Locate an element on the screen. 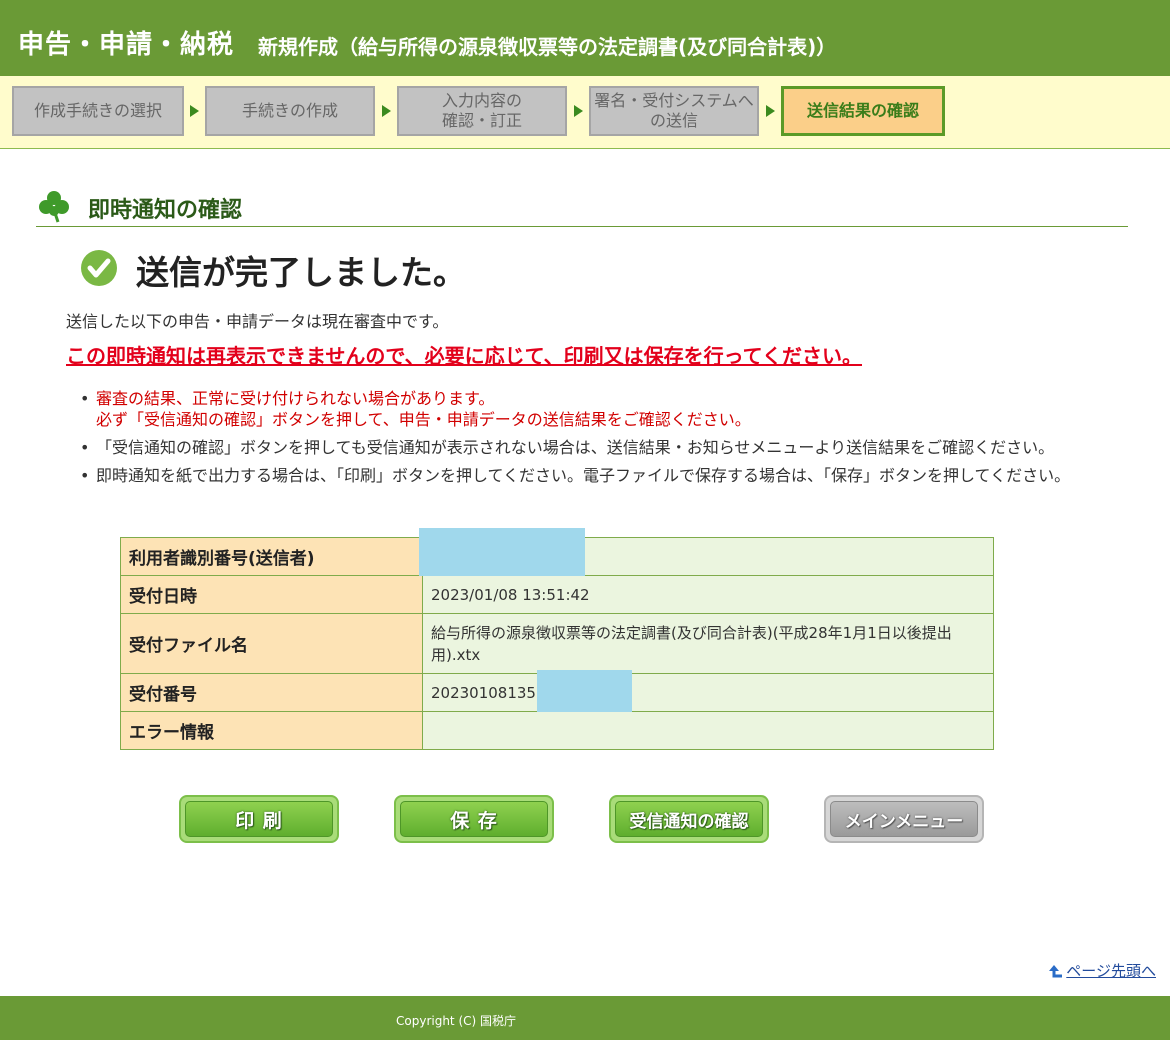 This screenshot has height=1040, width=1170. table-row: 利用者識別番号(送信者) is located at coordinates (557, 552).